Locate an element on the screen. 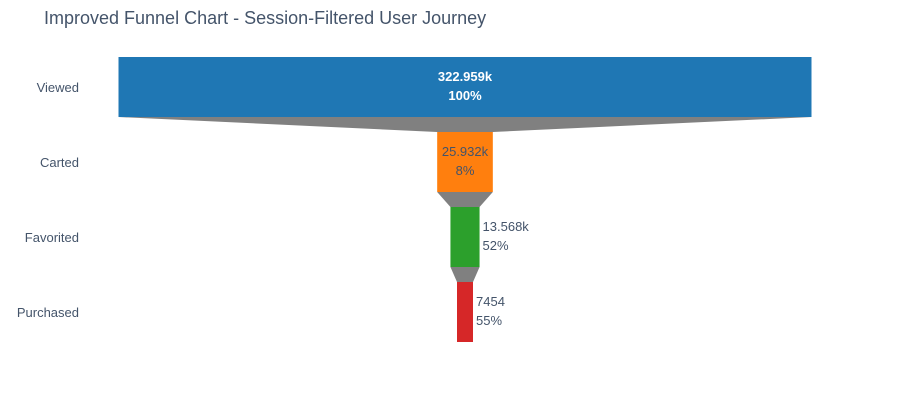 The image size is (900, 405). percent-label-purchased: 55% is located at coordinates (489, 320).